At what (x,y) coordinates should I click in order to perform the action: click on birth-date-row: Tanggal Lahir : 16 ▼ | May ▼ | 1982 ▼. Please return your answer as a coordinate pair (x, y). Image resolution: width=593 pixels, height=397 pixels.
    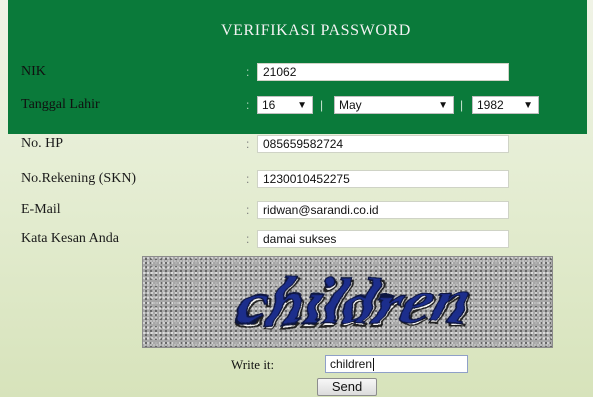
    Looking at the image, I should click on (296, 106).